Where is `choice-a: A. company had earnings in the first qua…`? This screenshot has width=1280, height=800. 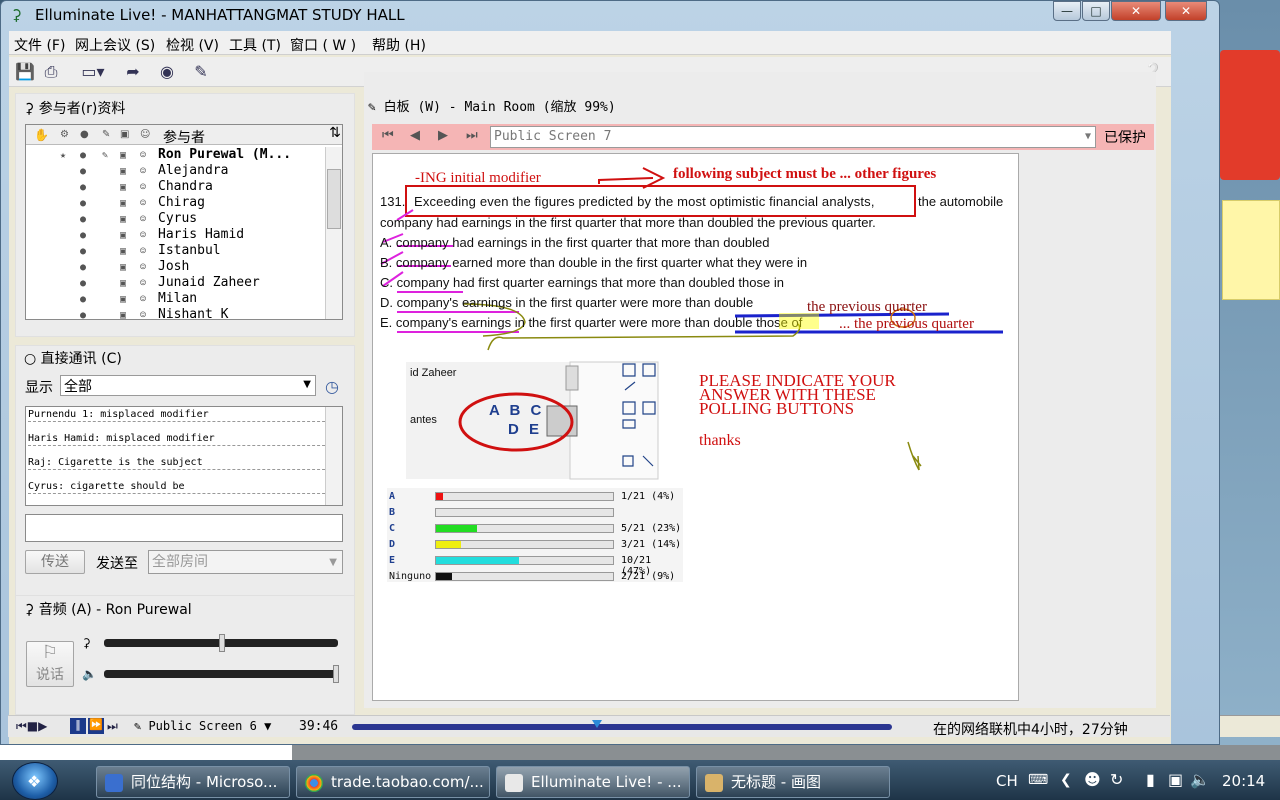 choice-a: A. company had earnings in the first qua… is located at coordinates (575, 242).